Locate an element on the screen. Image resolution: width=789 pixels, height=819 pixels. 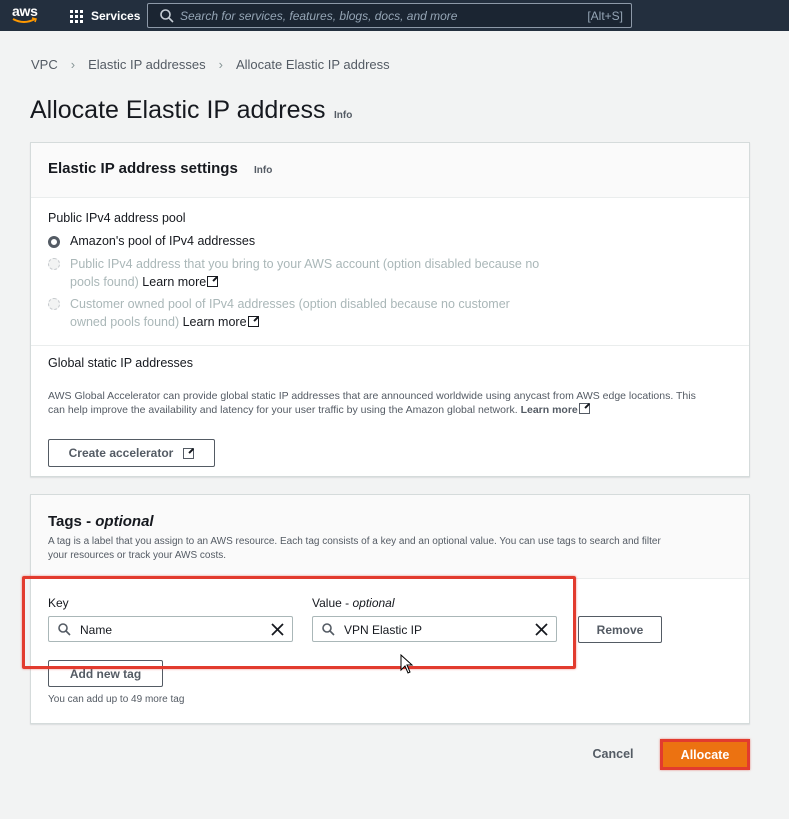
create-accelerator-button: Create accelerator is located at coordinates (131, 453).